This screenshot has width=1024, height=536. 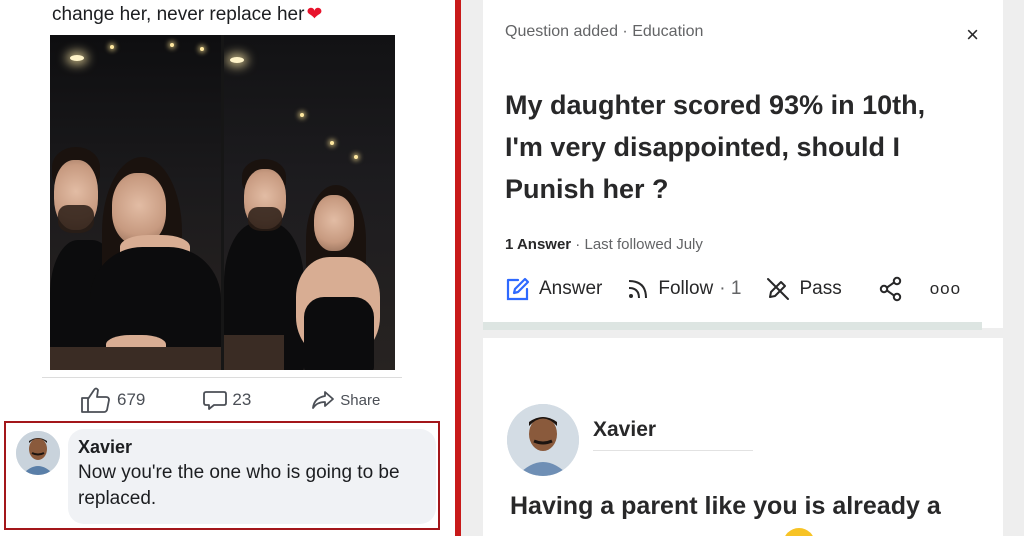 I want to click on comment-text-line-2: replaced., so click(x=117, y=498).